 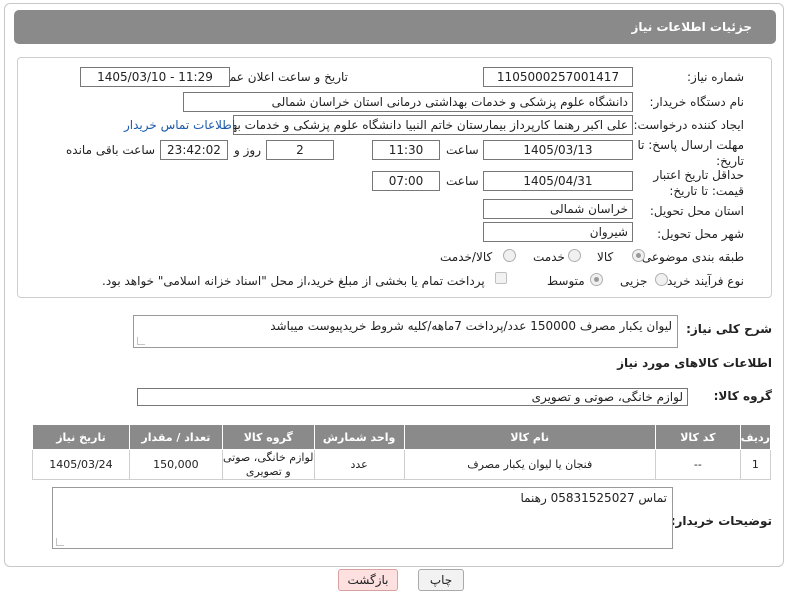 What do you see at coordinates (558, 232) in the screenshot?
I see `city-field: شیروان` at bounding box center [558, 232].